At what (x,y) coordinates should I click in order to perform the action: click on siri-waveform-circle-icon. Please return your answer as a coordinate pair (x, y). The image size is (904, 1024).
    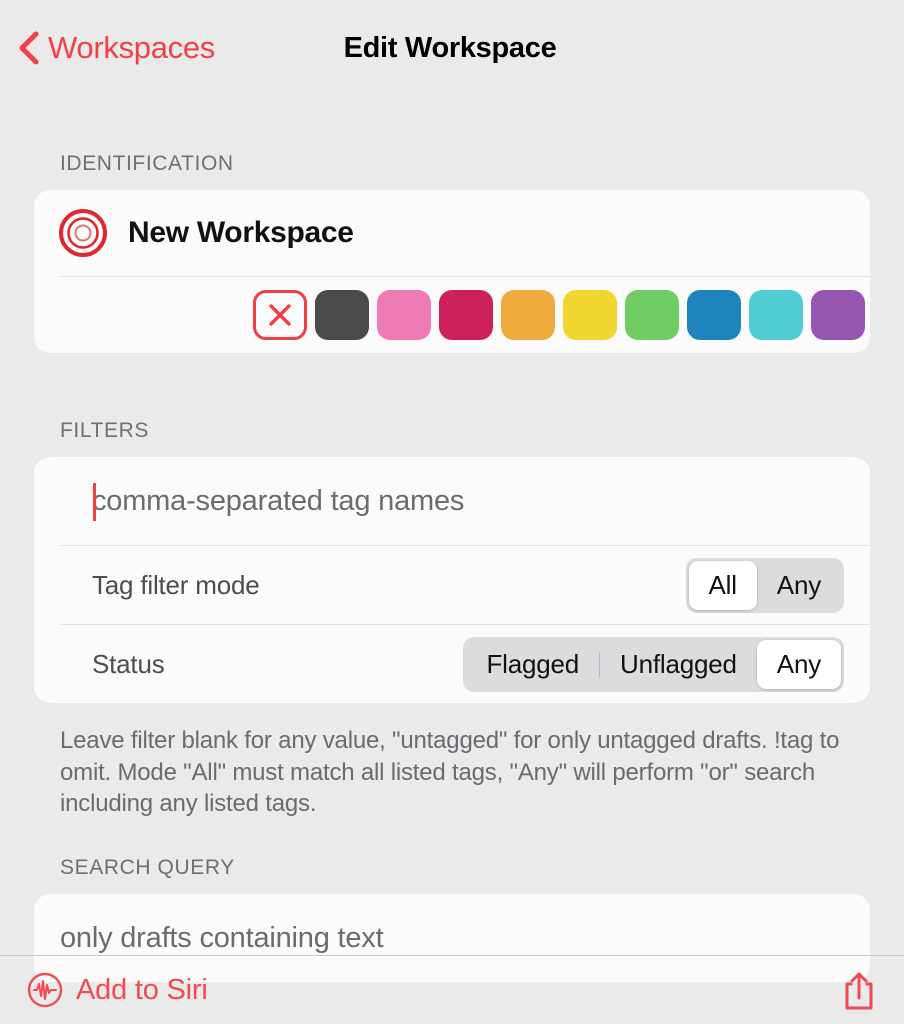
    Looking at the image, I should click on (45, 990).